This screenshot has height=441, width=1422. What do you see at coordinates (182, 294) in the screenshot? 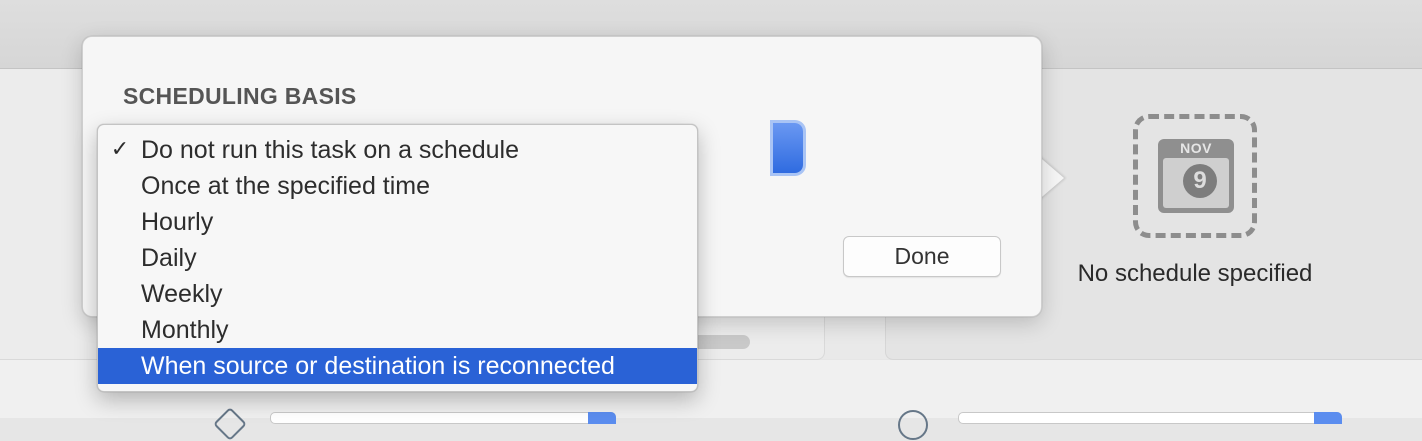
I see `menu-item-label: Weekly` at bounding box center [182, 294].